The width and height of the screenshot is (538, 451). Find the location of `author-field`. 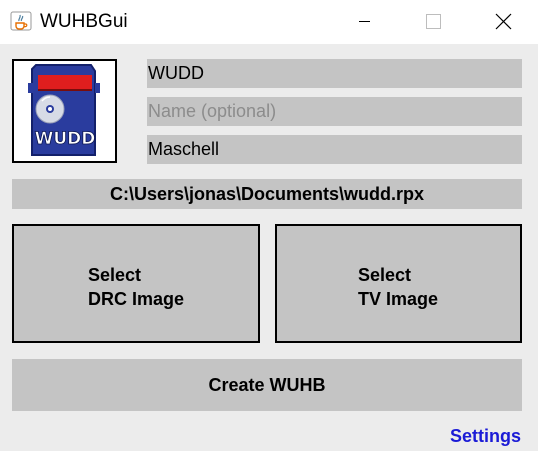

author-field is located at coordinates (334, 149).